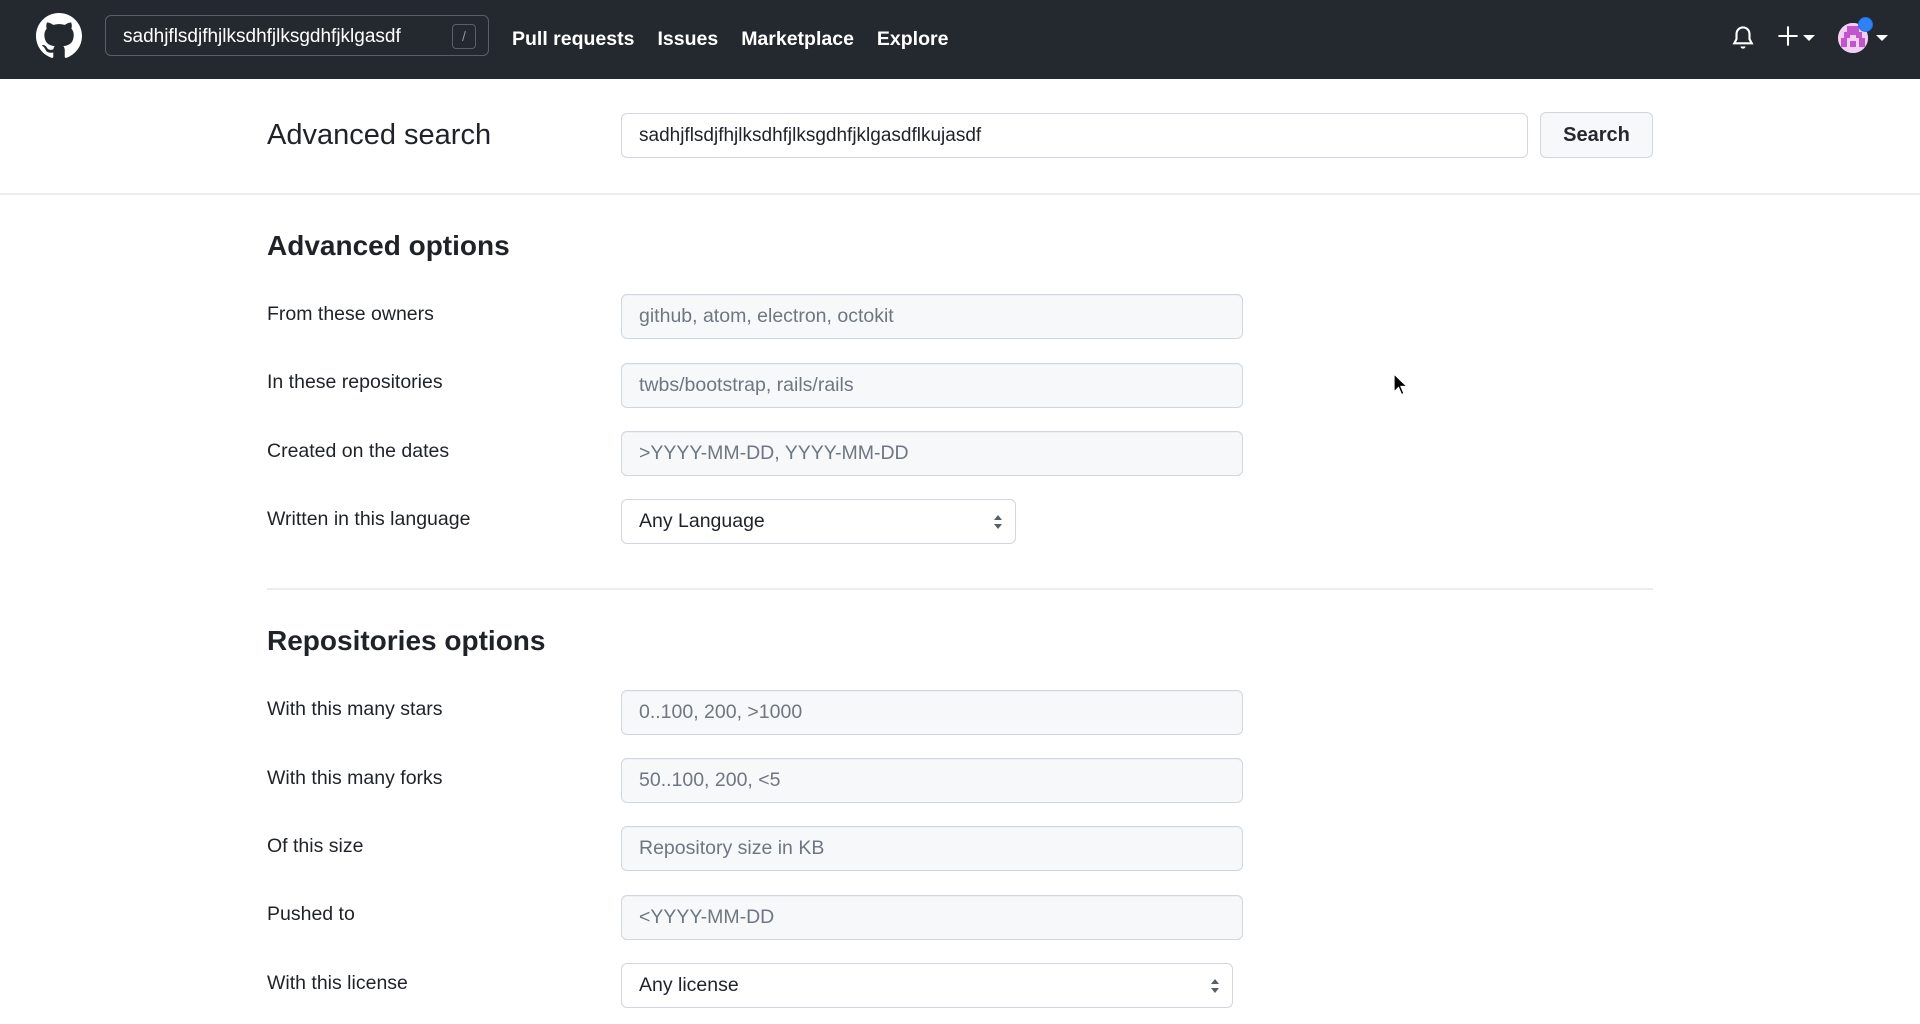 Image resolution: width=1920 pixels, height=1024 pixels. What do you see at coordinates (932, 385) in the screenshot?
I see `repositories-input` at bounding box center [932, 385].